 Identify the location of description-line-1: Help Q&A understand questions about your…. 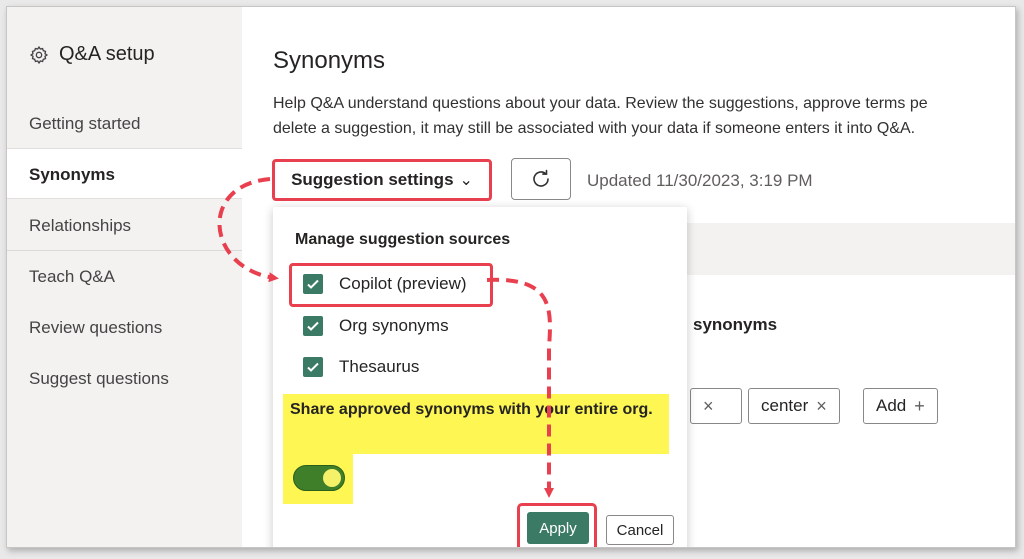
(600, 103).